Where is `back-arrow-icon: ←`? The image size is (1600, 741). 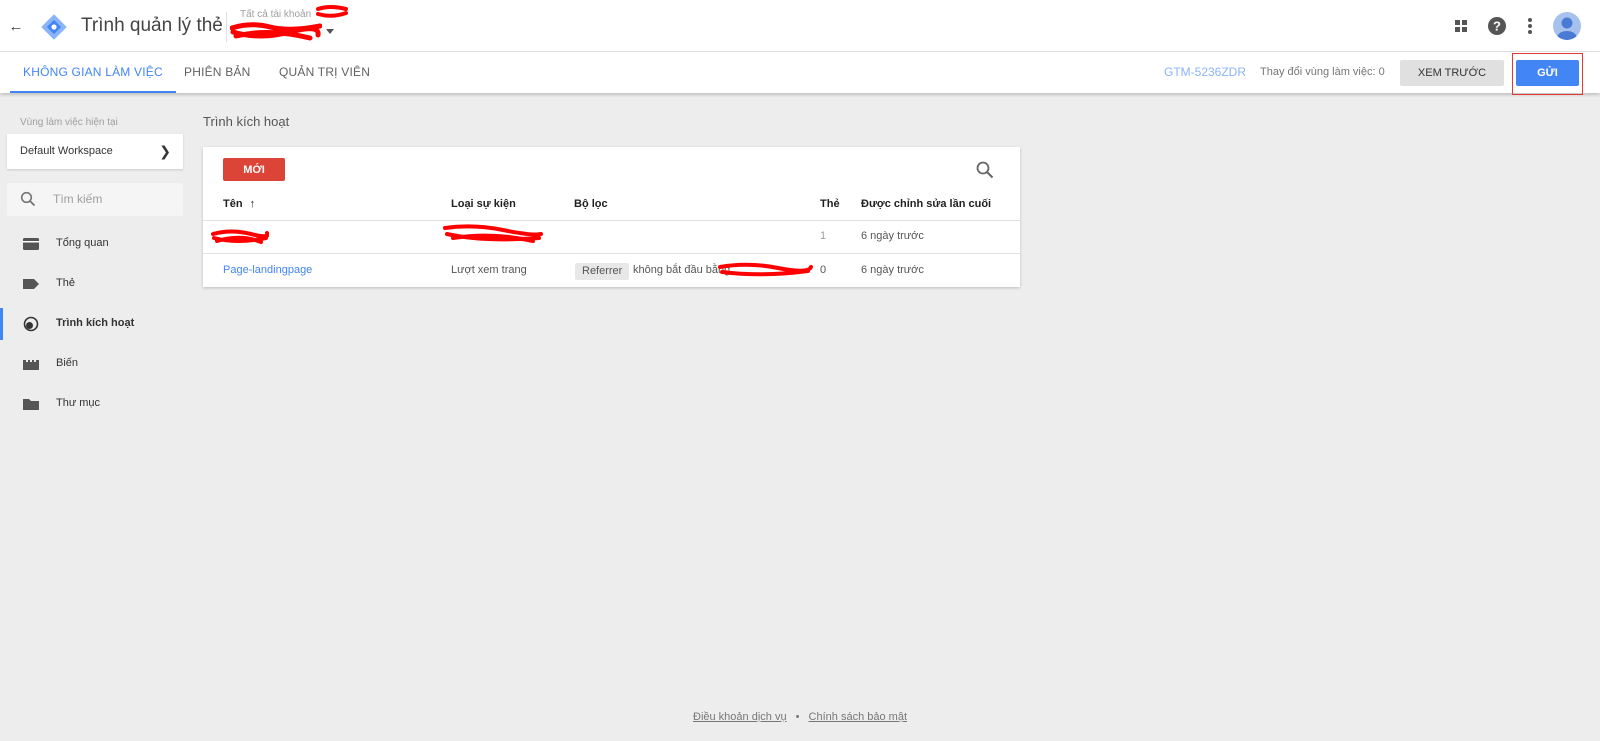
back-arrow-icon: ← is located at coordinates (16, 26).